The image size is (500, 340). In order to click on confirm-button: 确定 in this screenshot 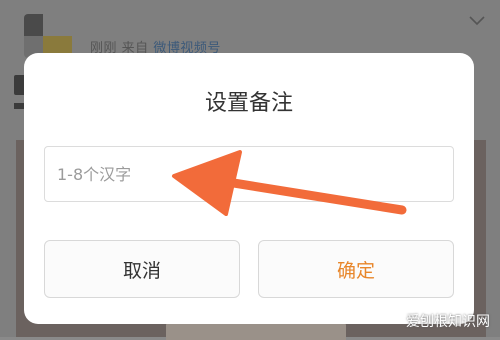, I will do `click(356, 269)`.